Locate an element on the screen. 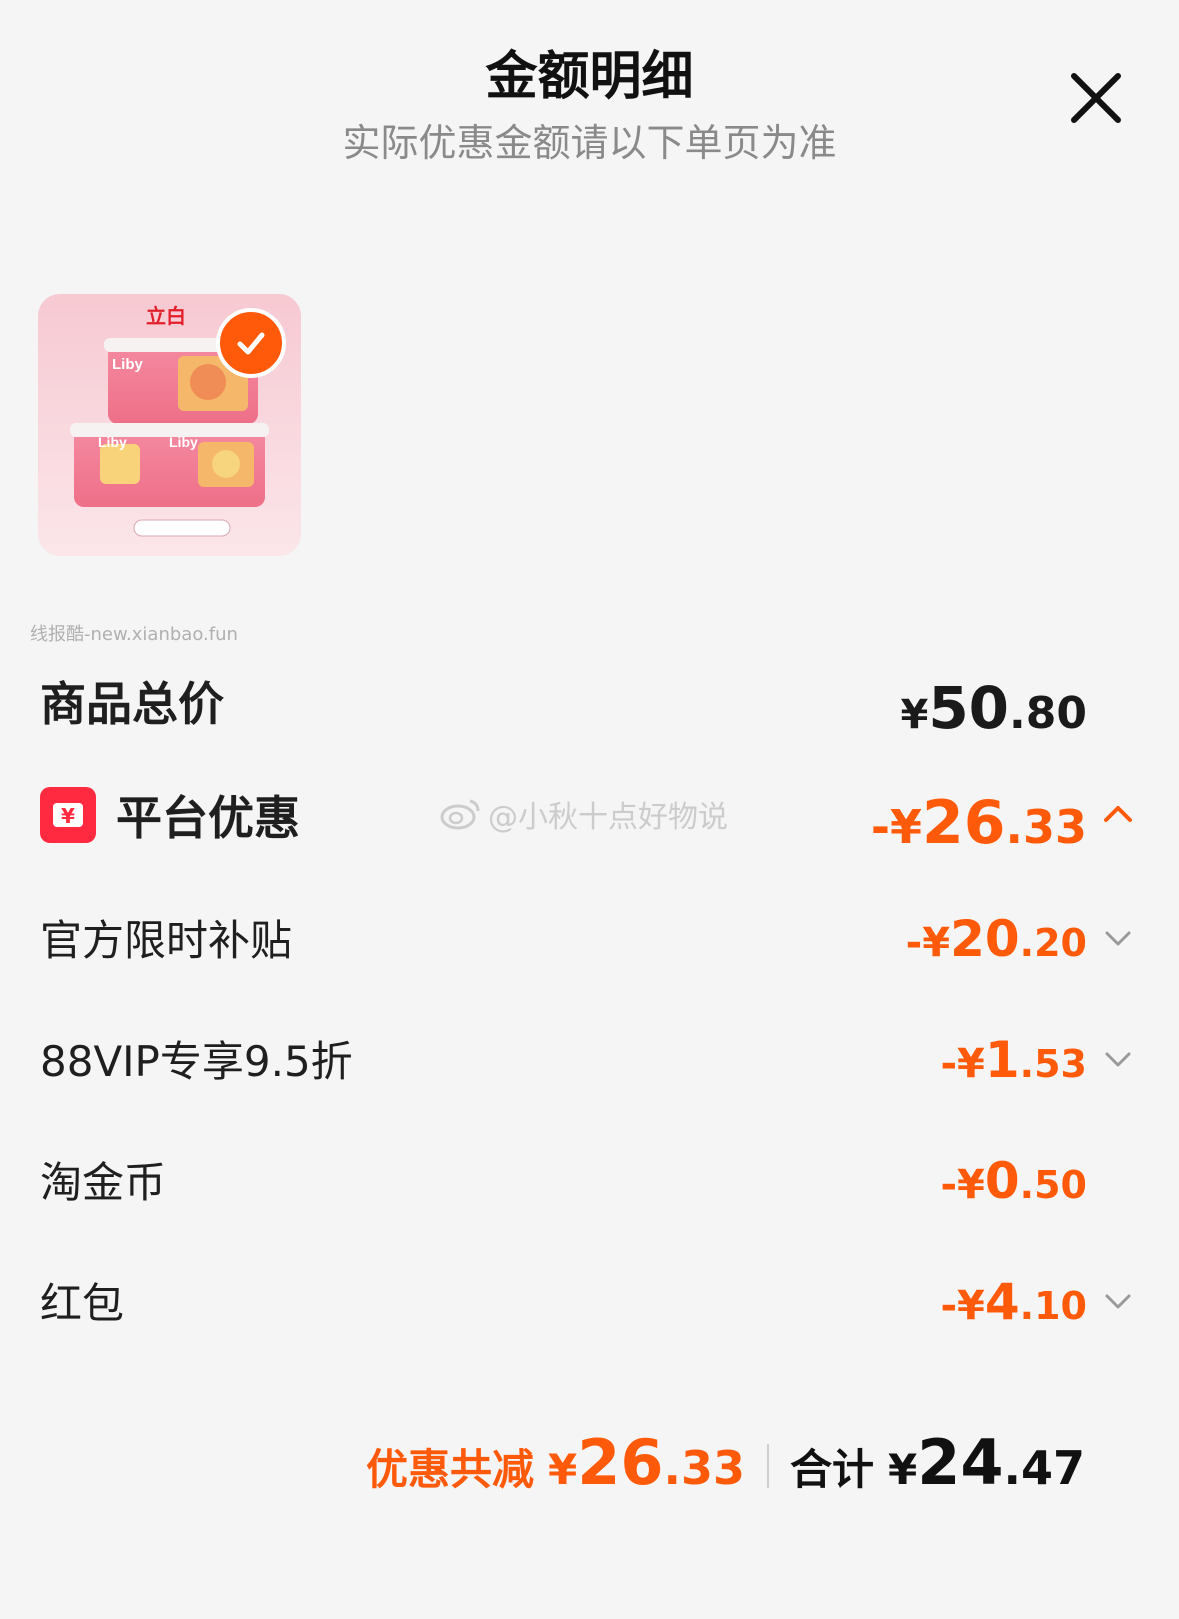 The height and width of the screenshot is (1619, 1179). logo-label-right: Liby is located at coordinates (183, 442).